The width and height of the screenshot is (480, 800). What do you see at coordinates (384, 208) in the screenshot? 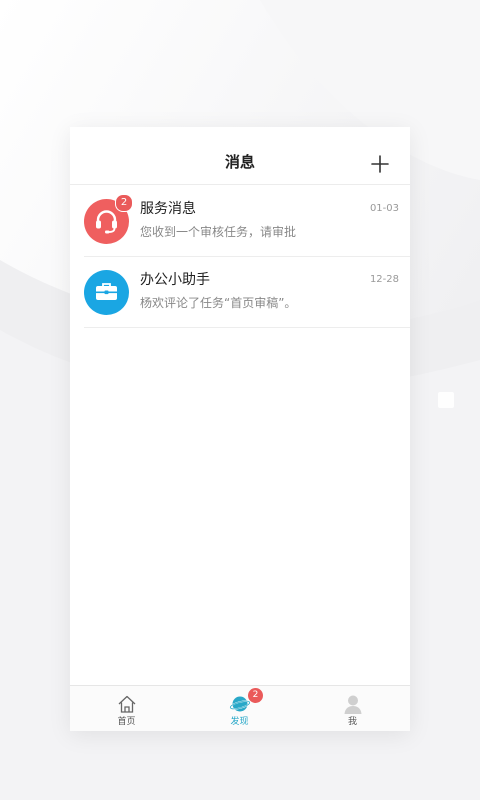
I see `message-date: 01-03` at bounding box center [384, 208].